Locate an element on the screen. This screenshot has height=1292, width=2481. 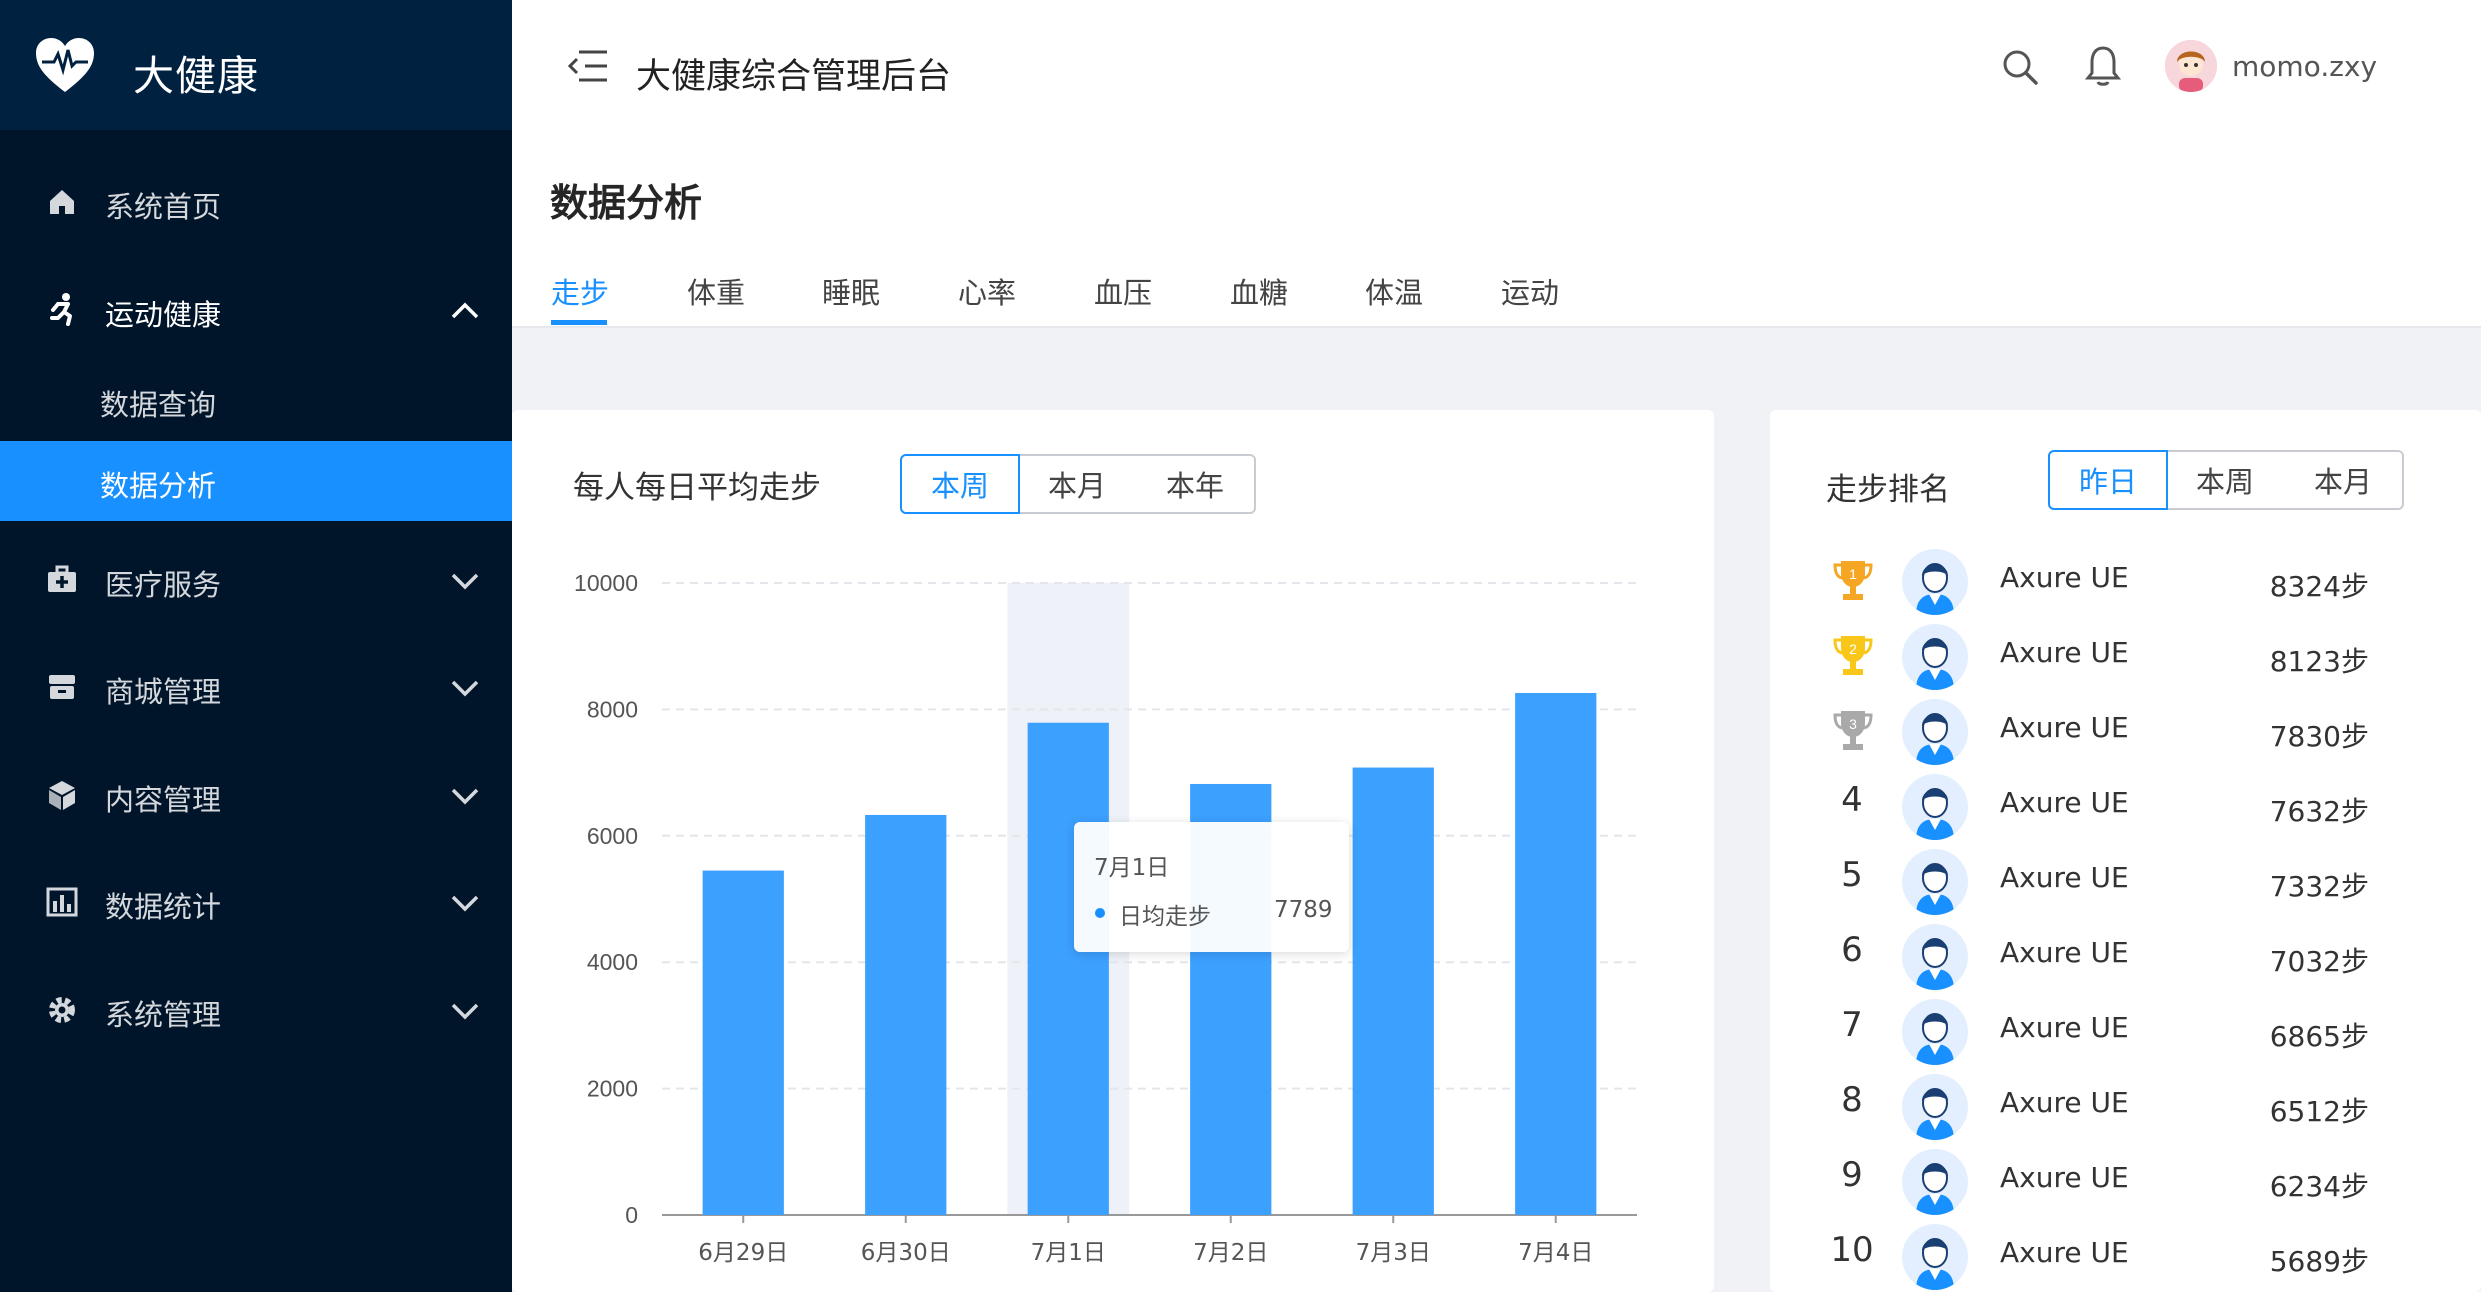
y-tick-label: 4000 is located at coordinates (612, 962).